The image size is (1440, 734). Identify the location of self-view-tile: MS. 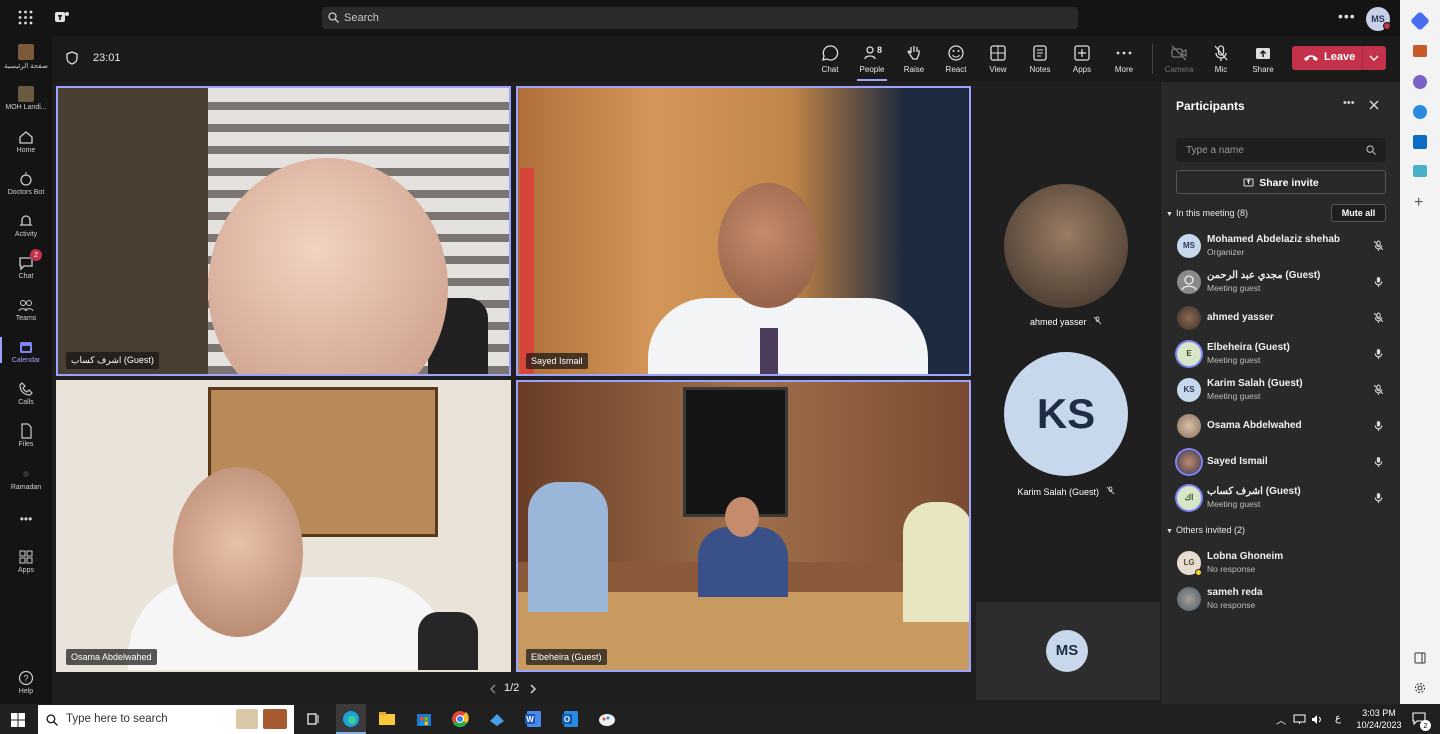
(1068, 651).